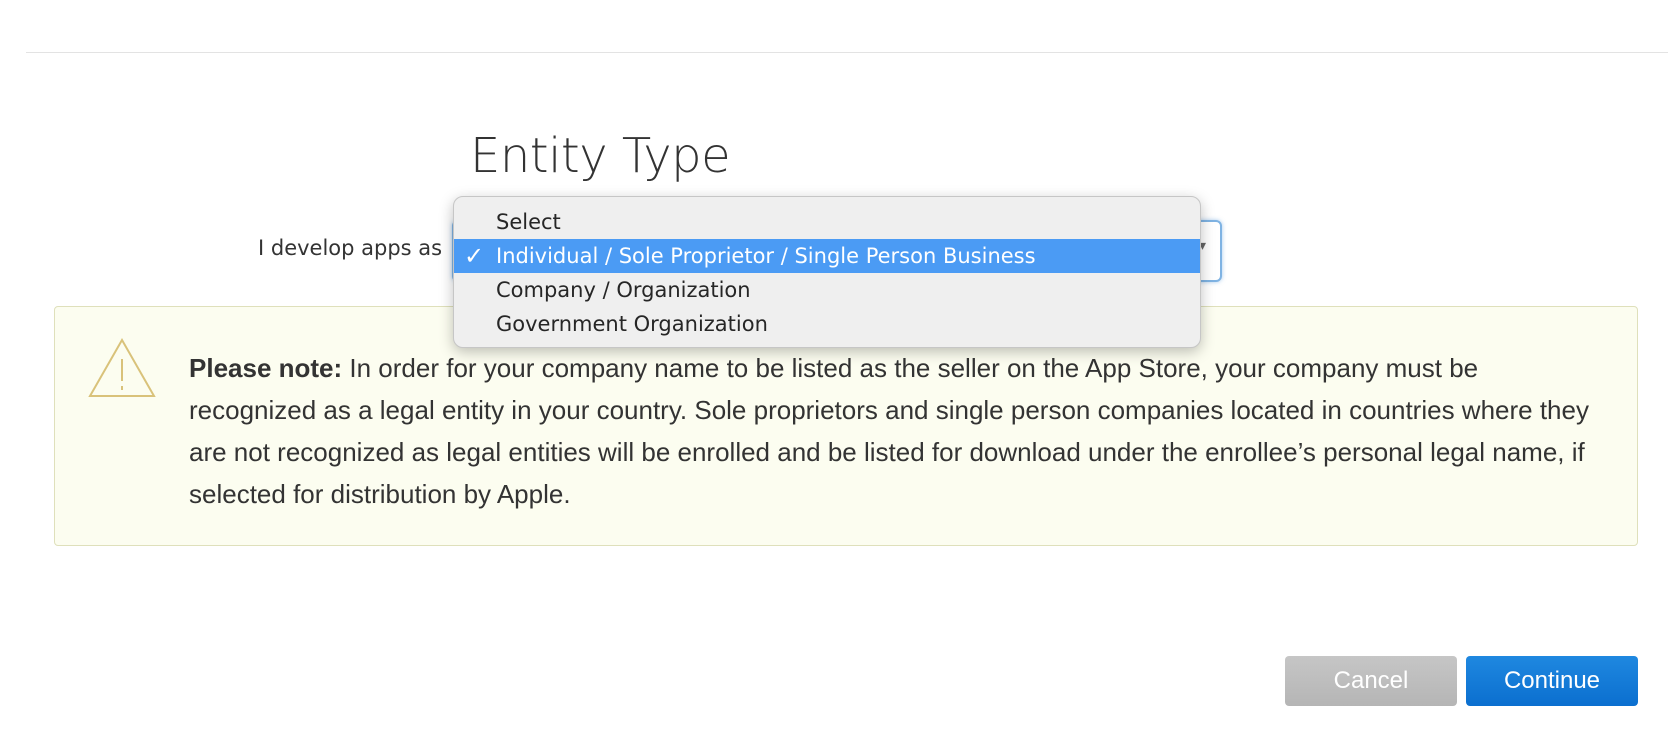  Describe the element at coordinates (623, 290) in the screenshot. I see `option-label: Company / Organization` at that location.